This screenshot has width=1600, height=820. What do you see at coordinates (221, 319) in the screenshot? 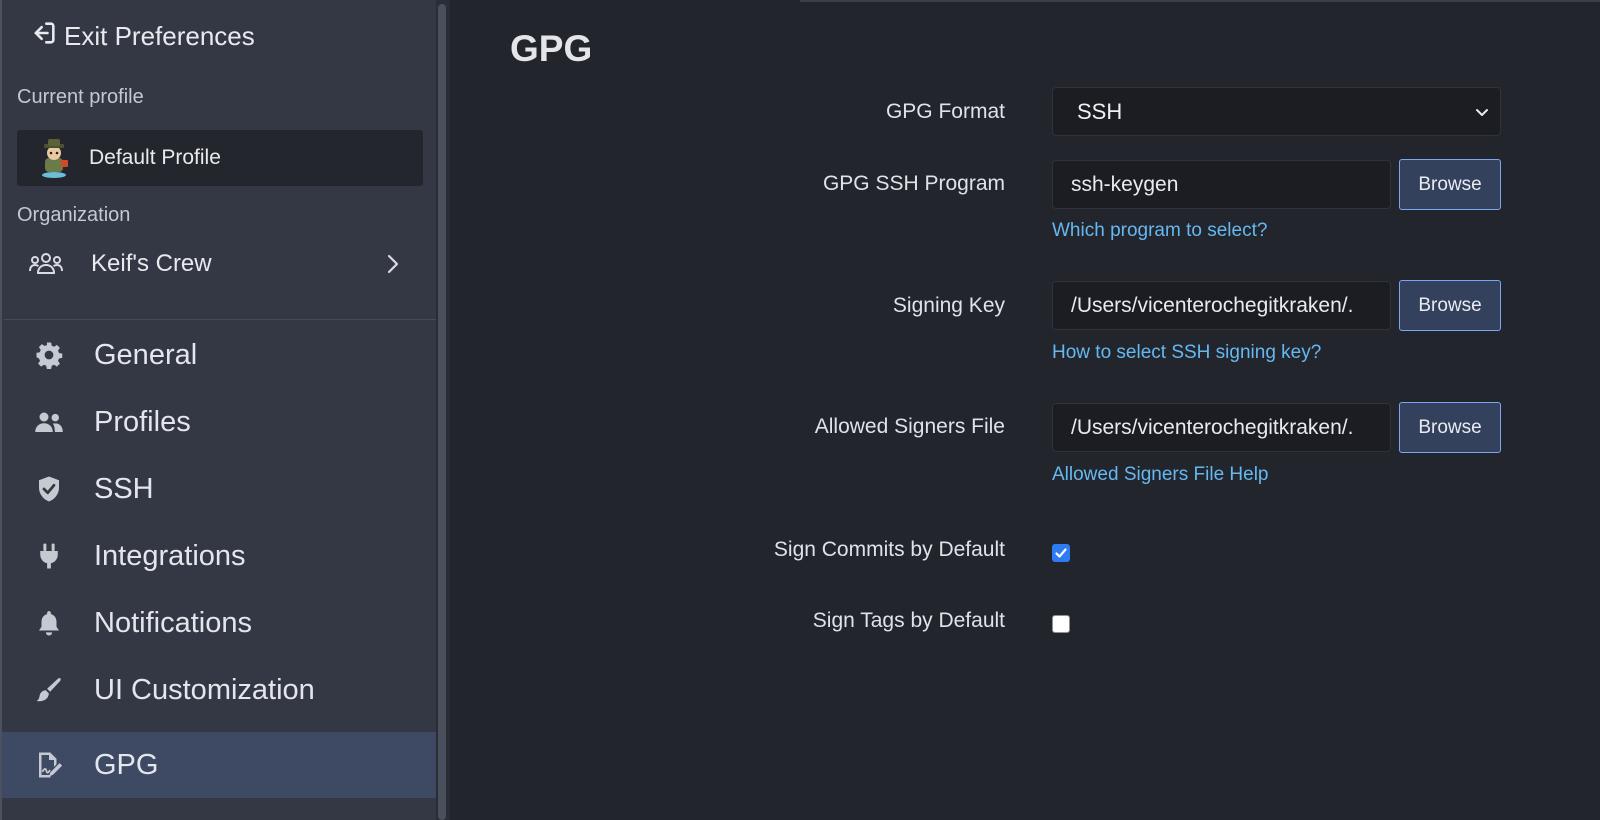
I see `sidebar-divider` at bounding box center [221, 319].